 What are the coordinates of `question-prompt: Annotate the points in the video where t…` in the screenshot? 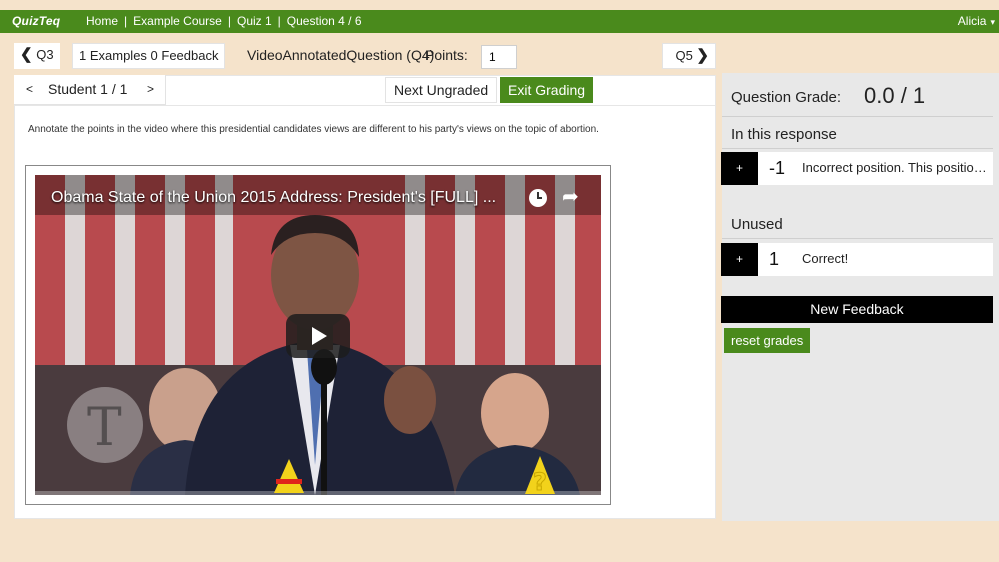 It's located at (313, 129).